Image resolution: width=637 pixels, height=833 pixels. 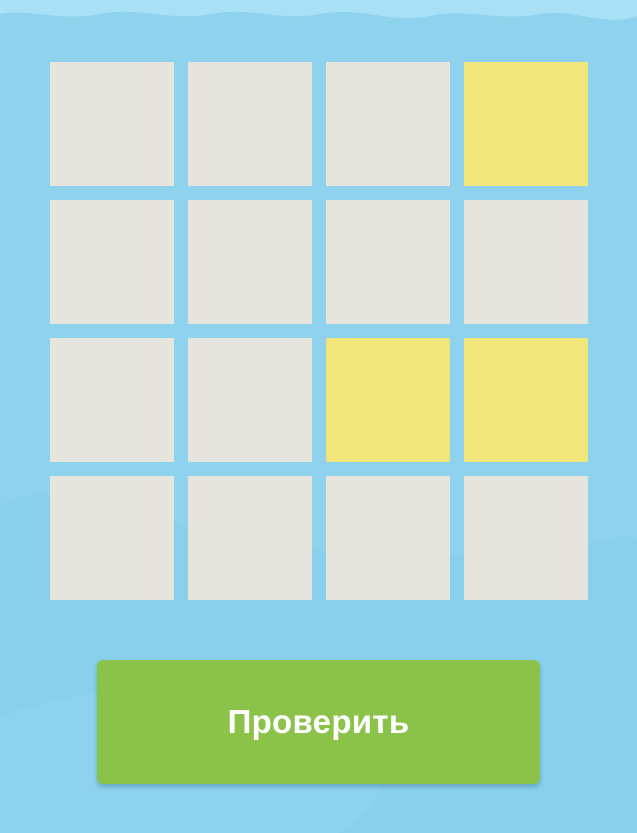 I want to click on check-button: Проверить, so click(x=318, y=722).